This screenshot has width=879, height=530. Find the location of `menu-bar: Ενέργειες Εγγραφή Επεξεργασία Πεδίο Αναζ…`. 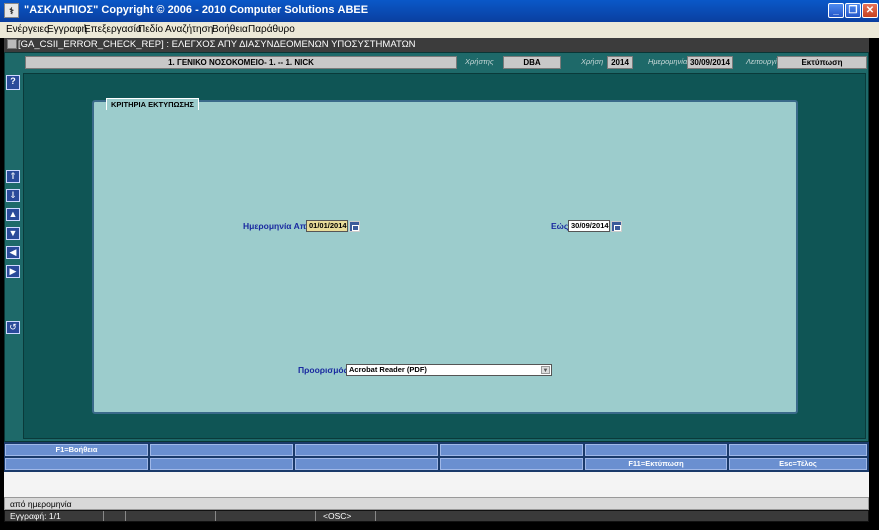

menu-bar: Ενέργειες Εγγραφή Επεξεργασία Πεδίο Αναζ… is located at coordinates (439, 30).